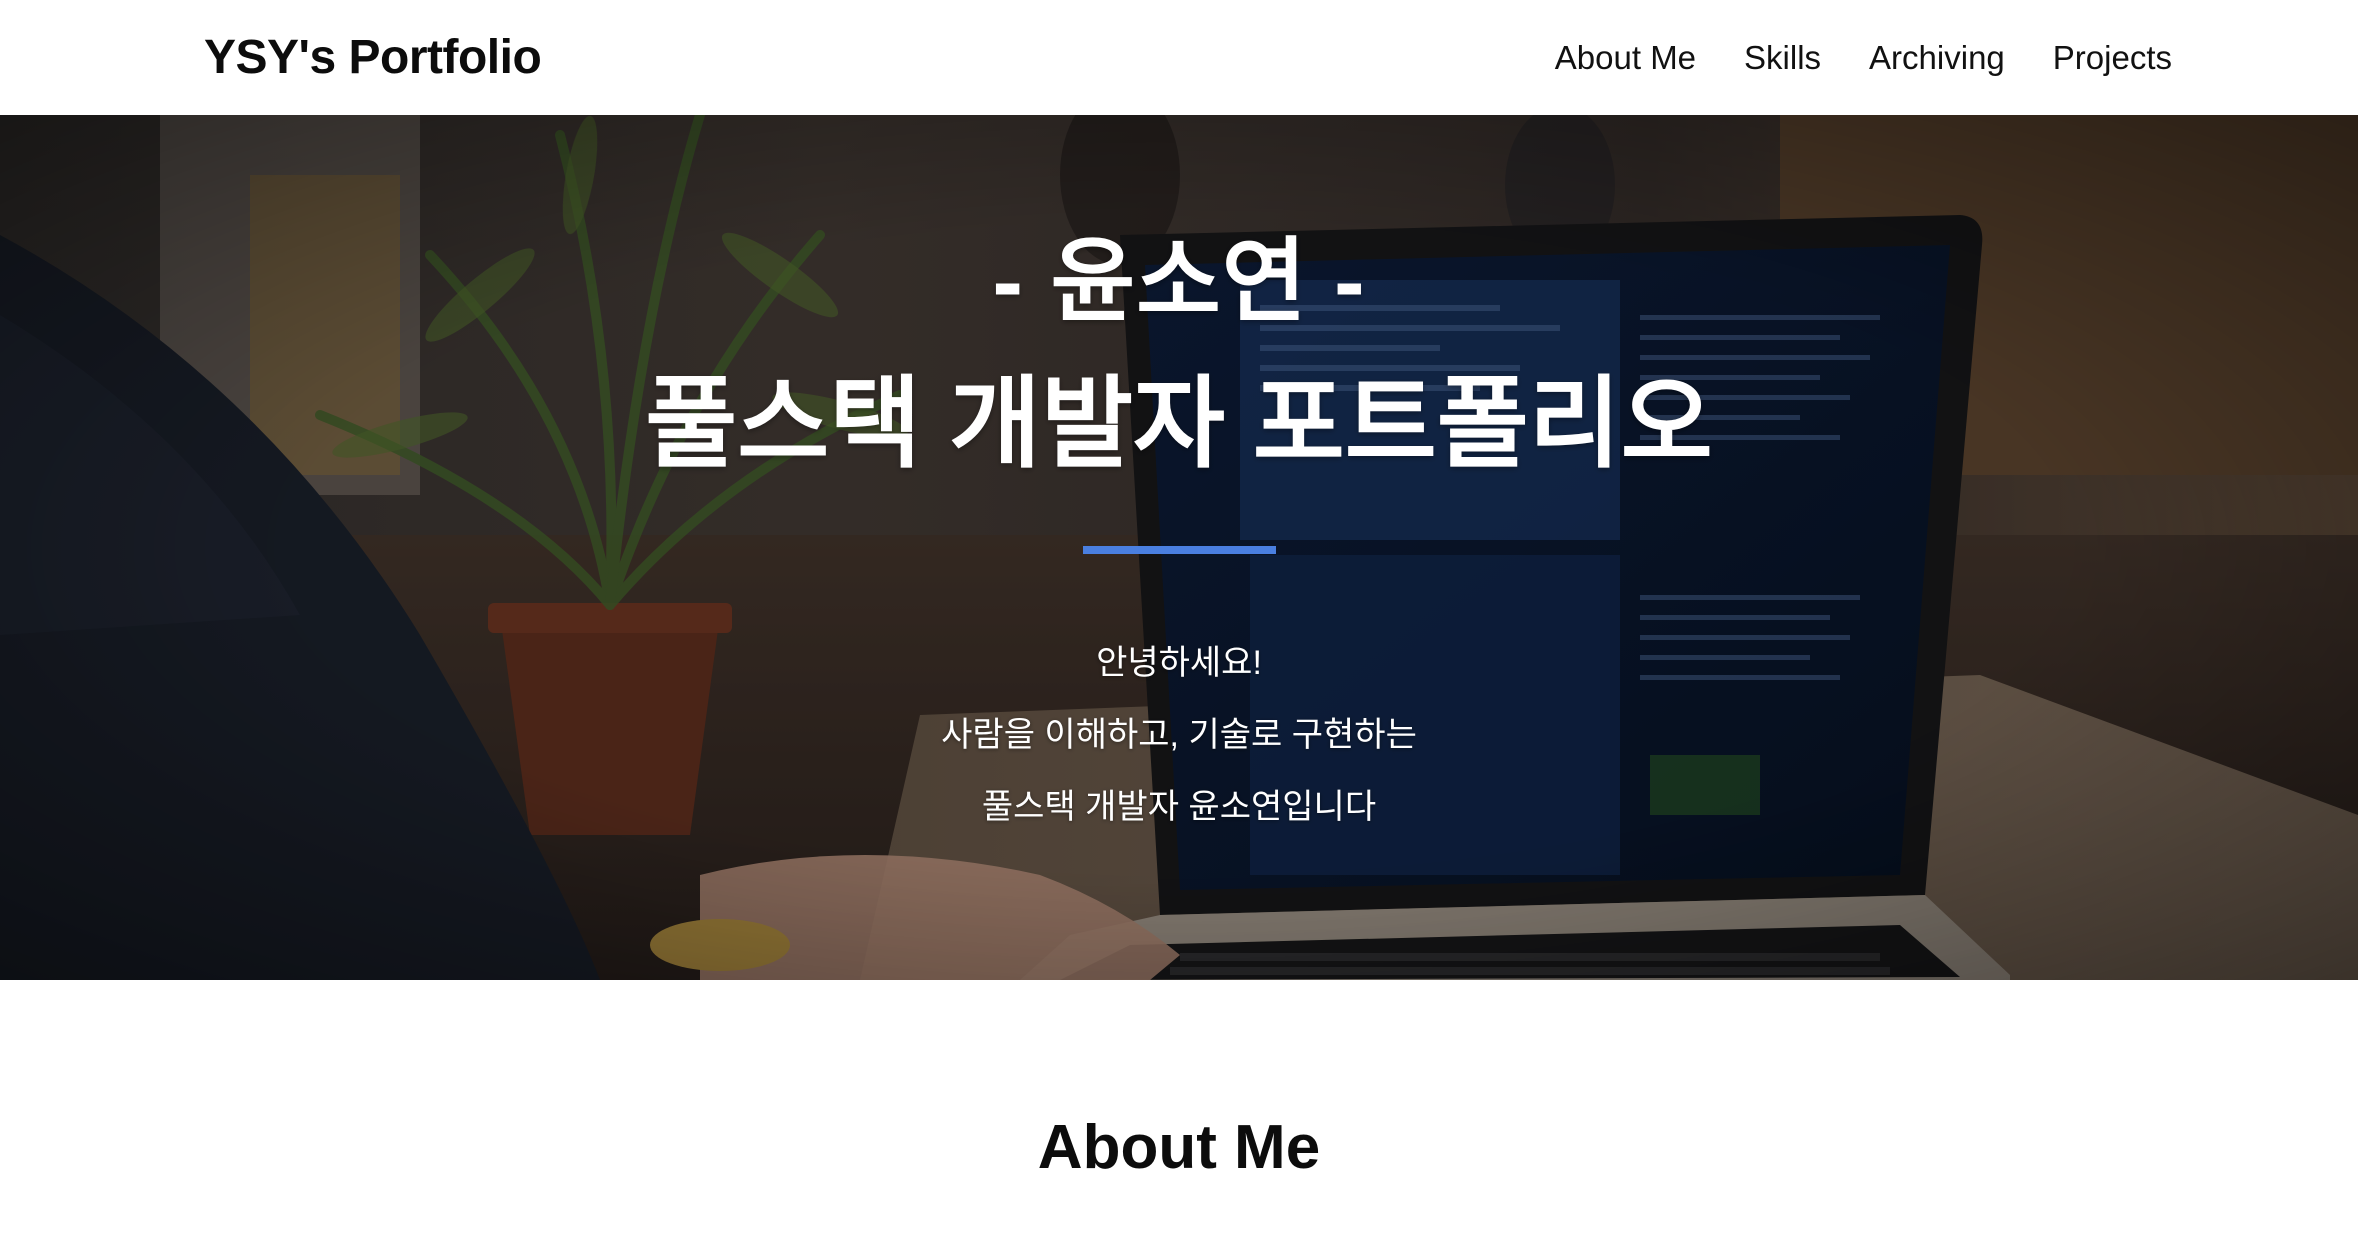  Describe the element at coordinates (1179, 1147) in the screenshot. I see `about-title: About Me` at that location.